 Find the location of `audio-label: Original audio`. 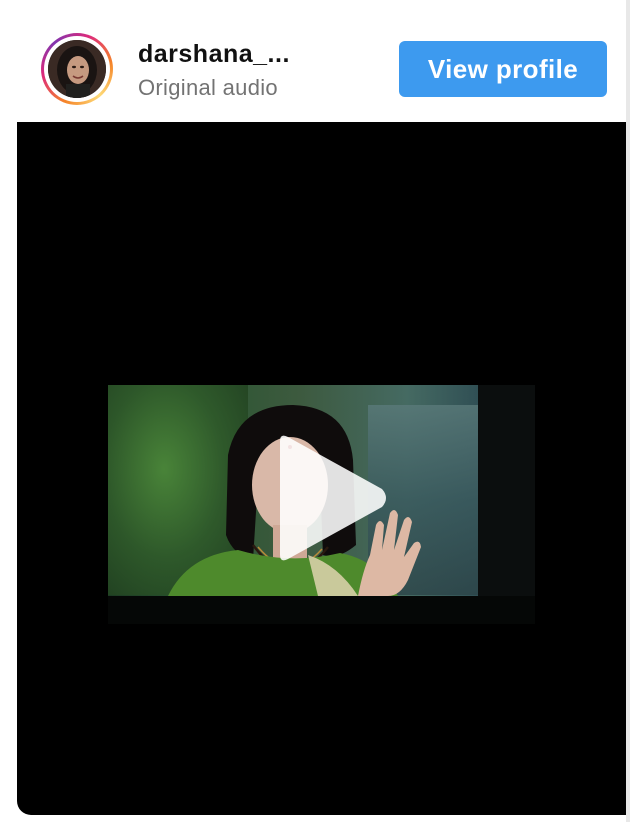

audio-label: Original audio is located at coordinates (208, 88).